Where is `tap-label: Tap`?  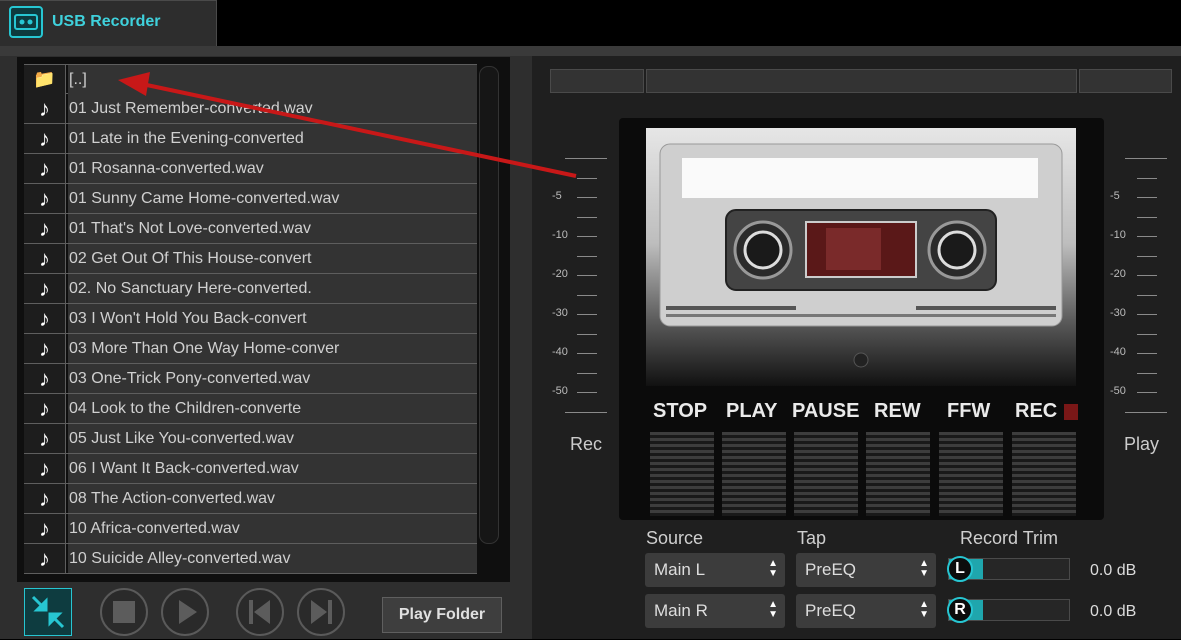 tap-label: Tap is located at coordinates (812, 538).